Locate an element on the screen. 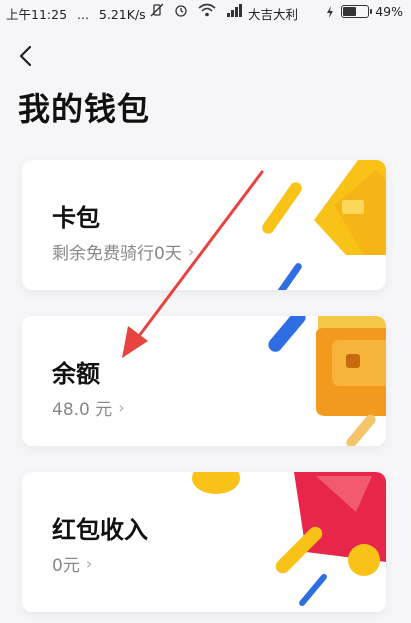 This screenshot has width=411, height=623. battery-percent: 49% is located at coordinates (389, 11).